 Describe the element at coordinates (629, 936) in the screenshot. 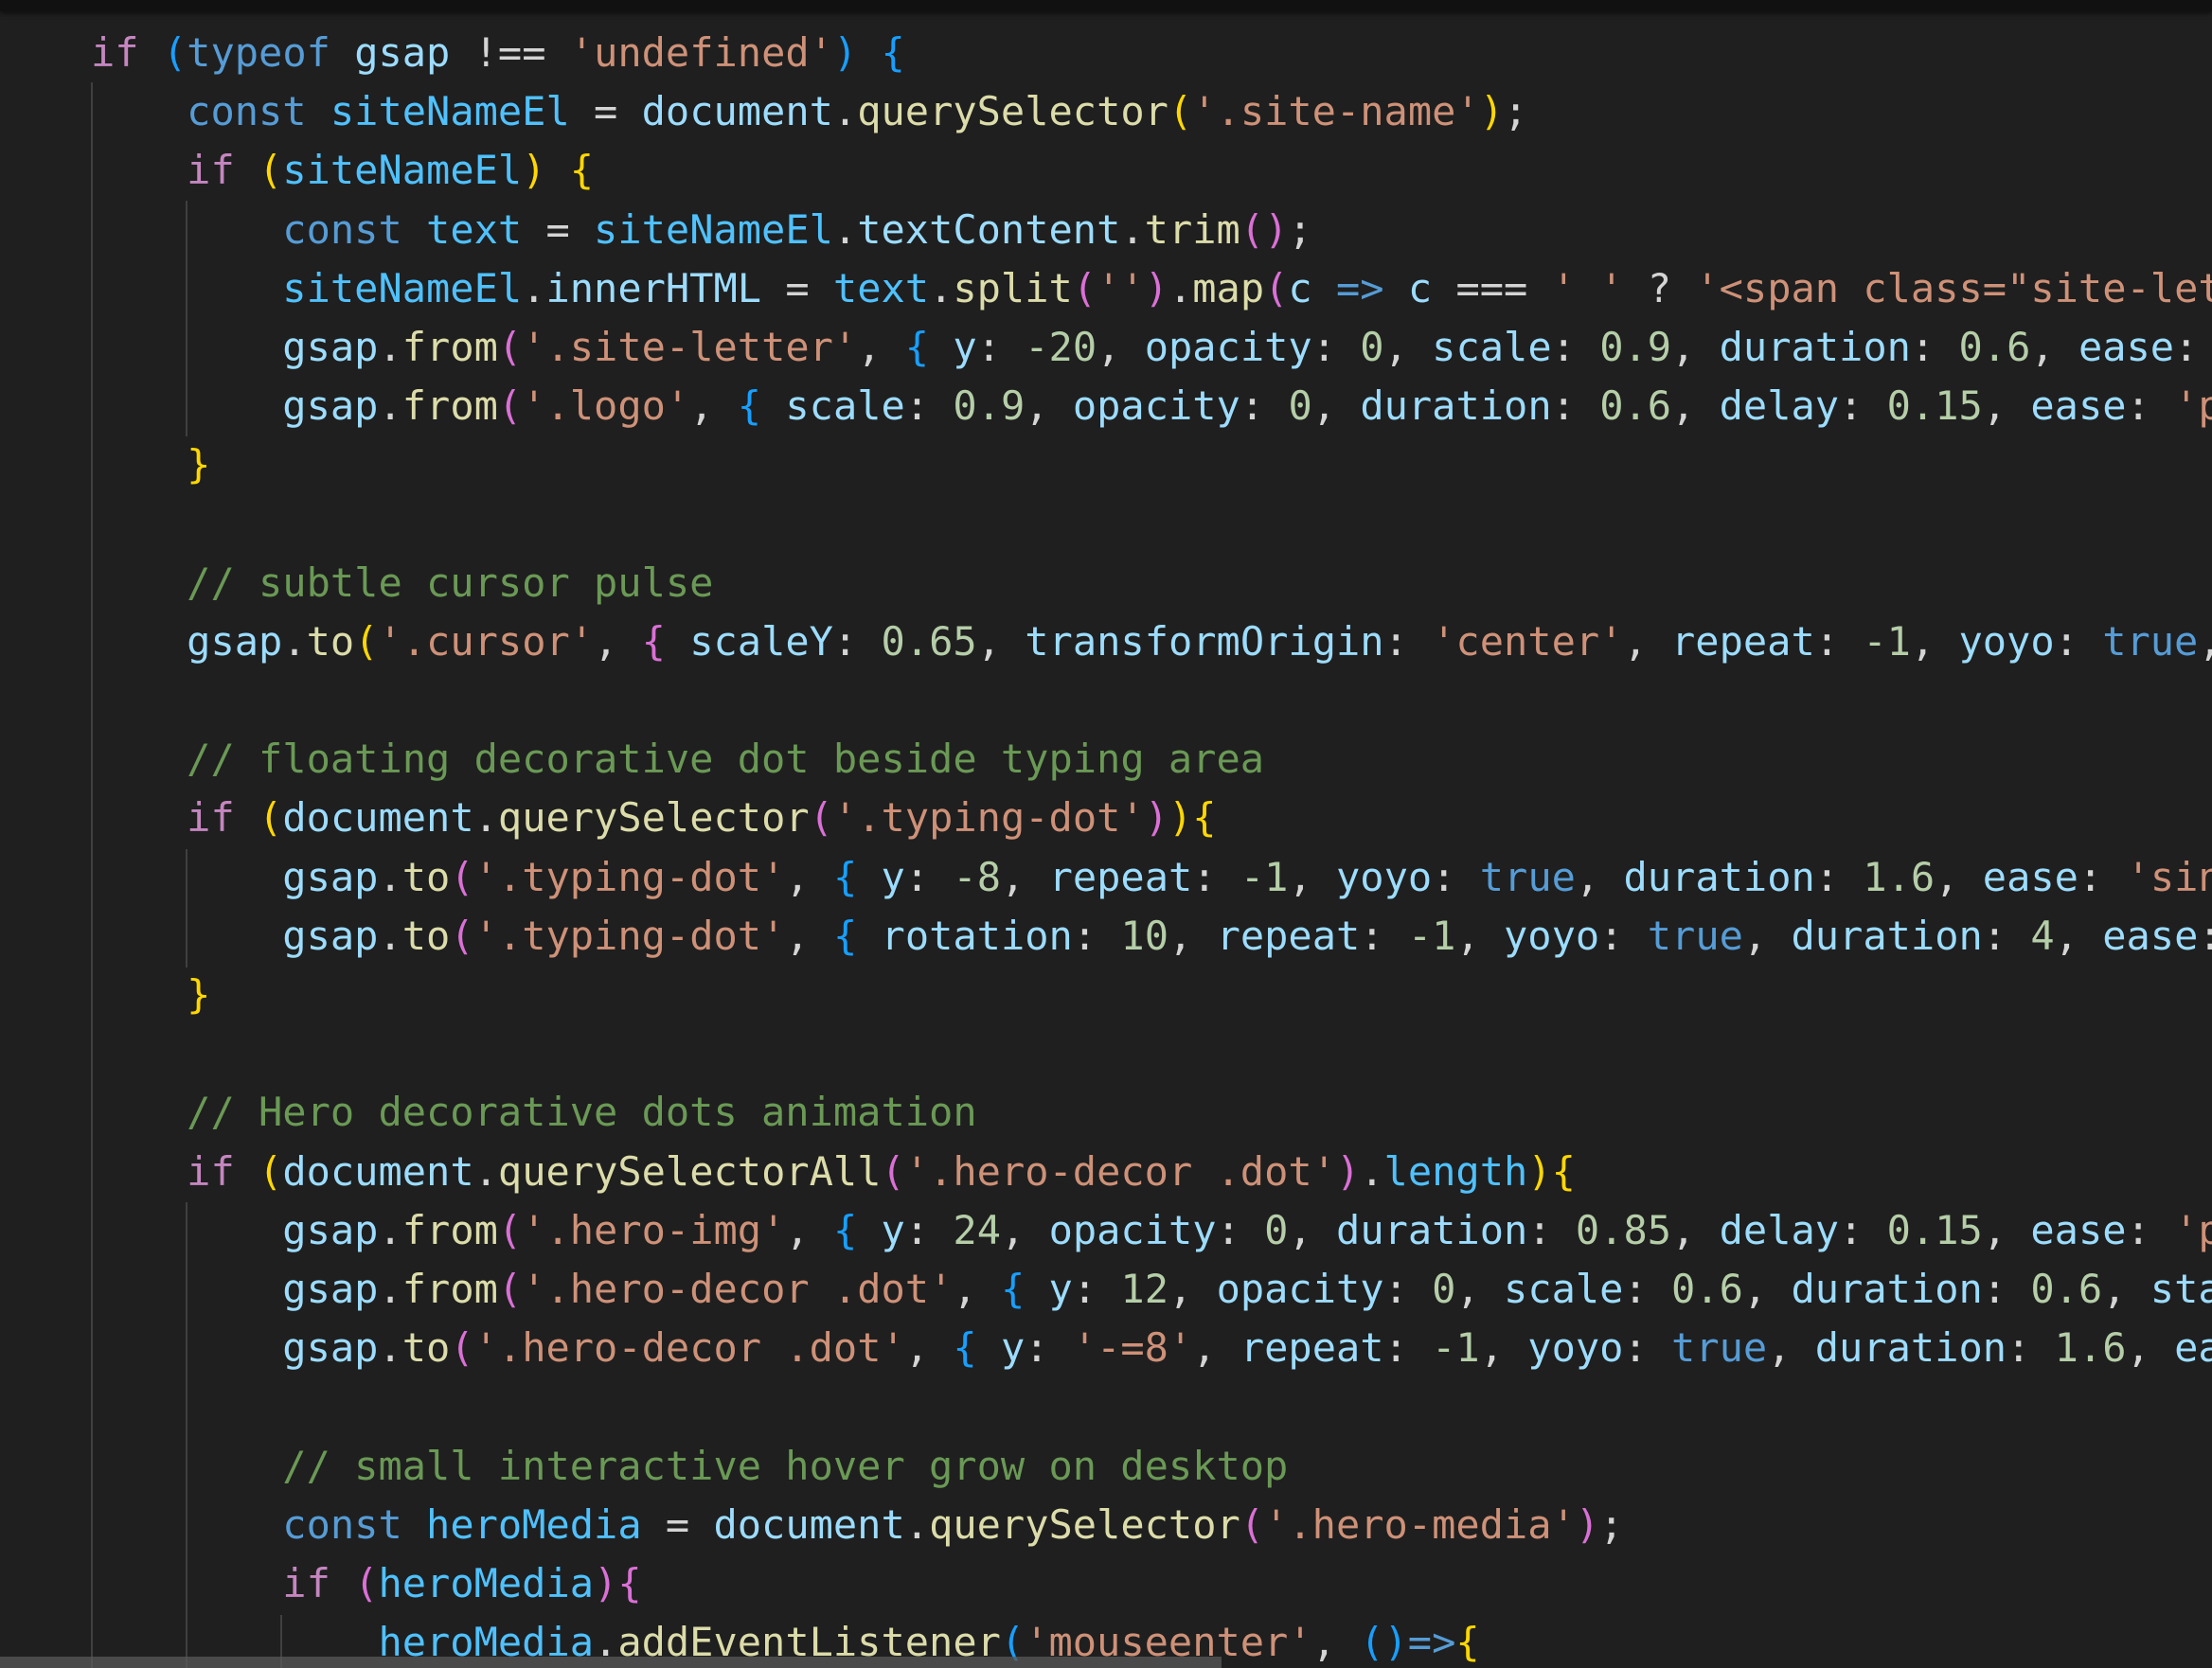

I see `code-token: '.typing-dot'` at that location.